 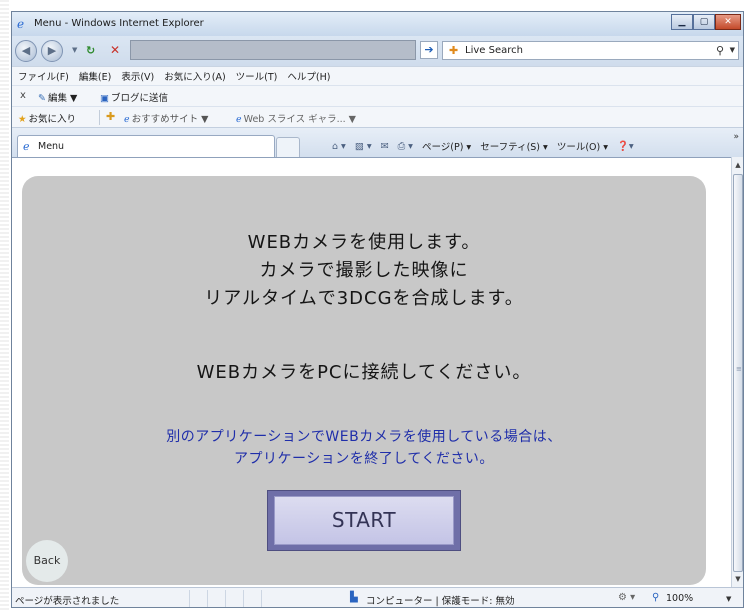 I want to click on mail-icon: ✉, so click(x=385, y=146).